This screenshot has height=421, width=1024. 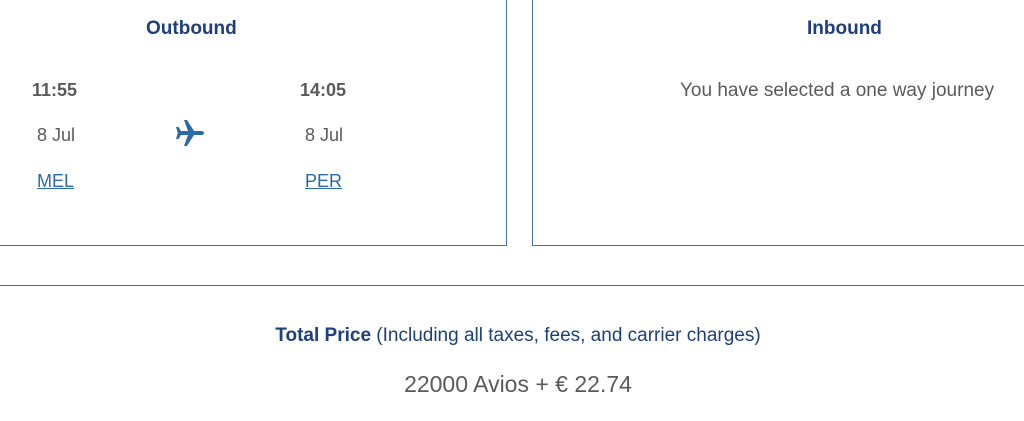 What do you see at coordinates (56, 135) in the screenshot?
I see `departure-date: 8 Jul` at bounding box center [56, 135].